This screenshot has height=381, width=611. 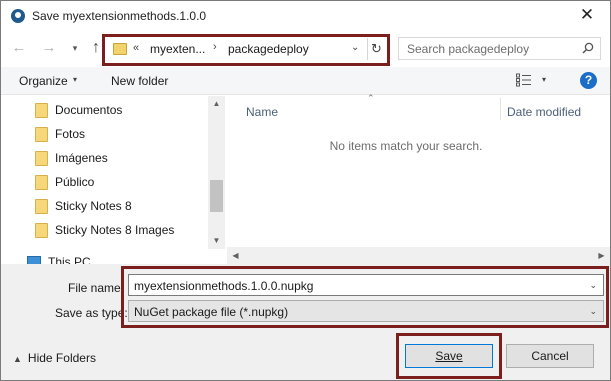 I want to click on address-bar: « myexten... › packagedeploy ⌄ ↻, so click(x=246, y=50).